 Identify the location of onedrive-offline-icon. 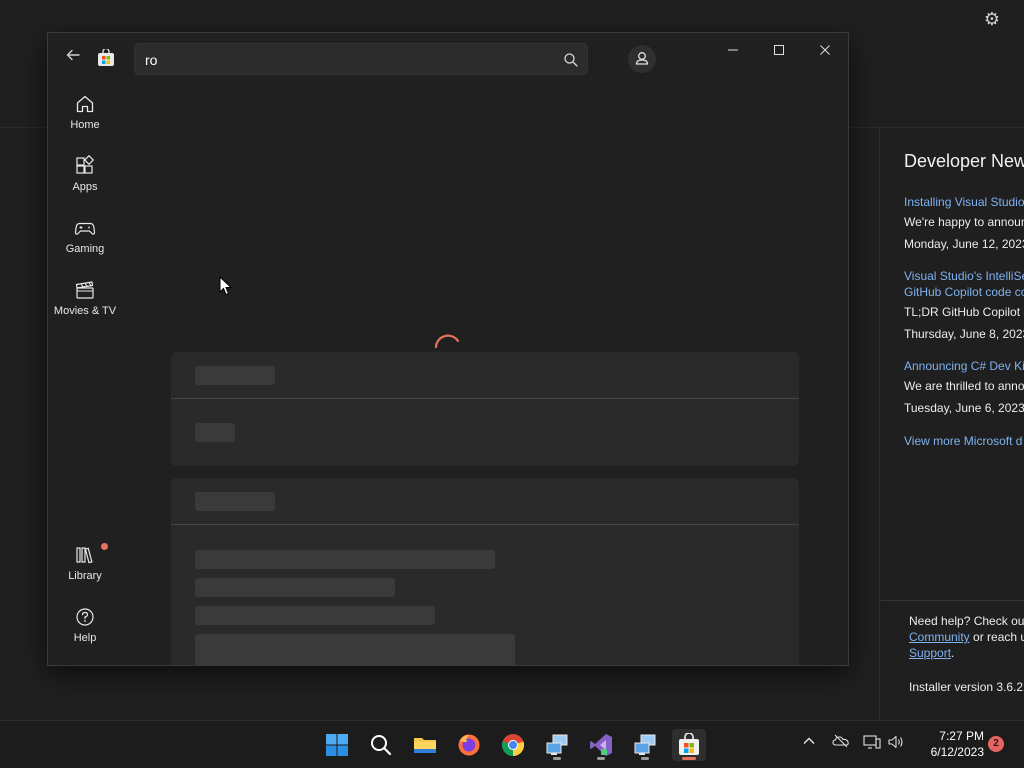
(841, 743).